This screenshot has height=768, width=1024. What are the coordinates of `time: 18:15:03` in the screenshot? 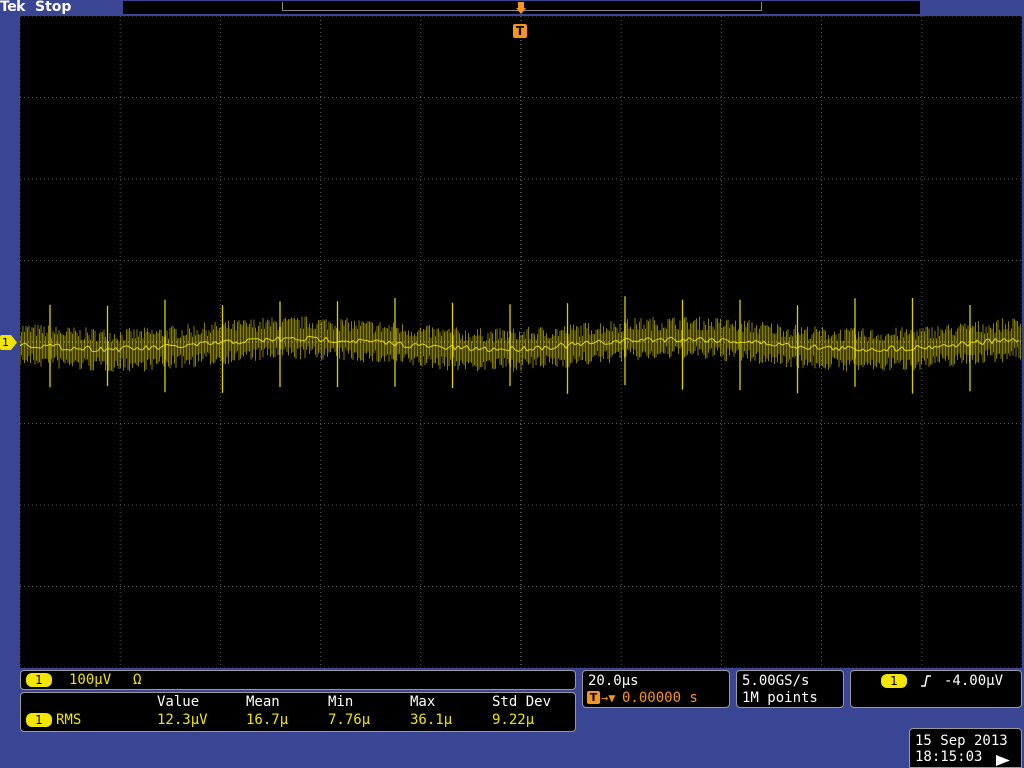 It's located at (949, 757).